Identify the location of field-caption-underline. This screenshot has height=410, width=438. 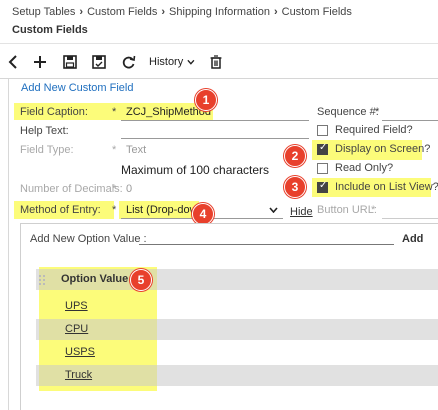
(215, 120).